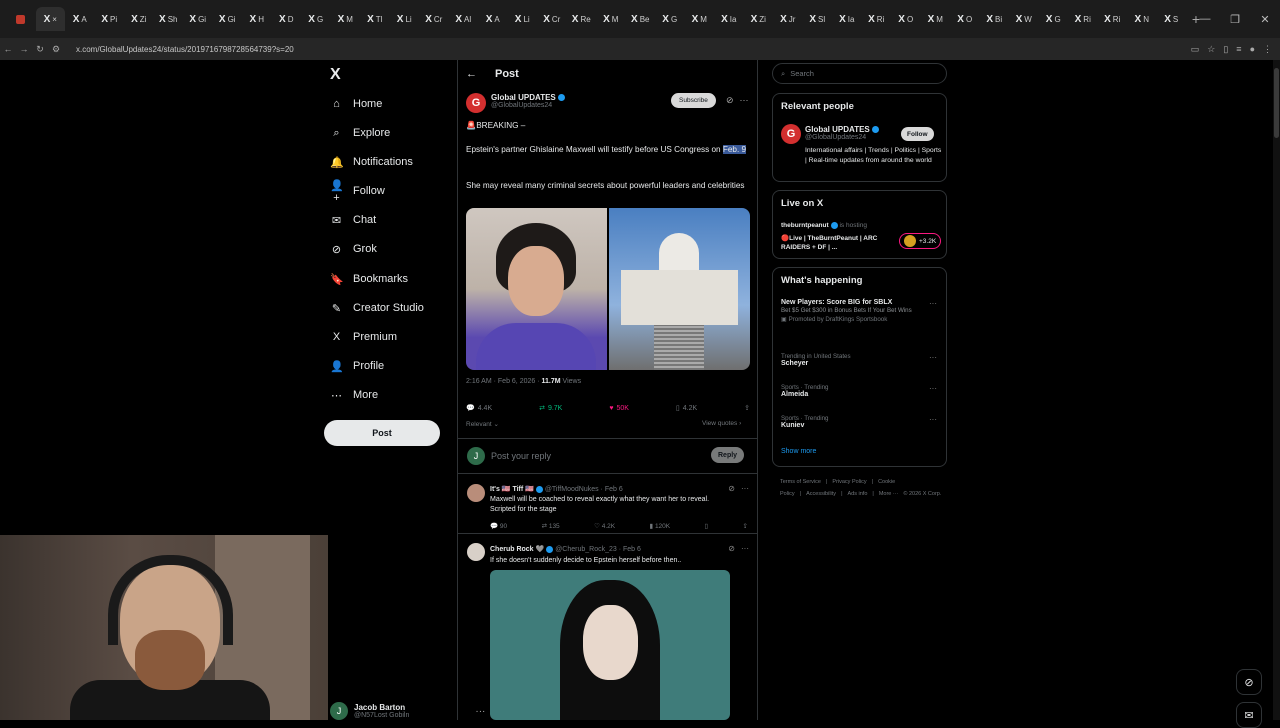  Describe the element at coordinates (482, 424) in the screenshot. I see `sort-replies: Relevant ⌄` at that location.